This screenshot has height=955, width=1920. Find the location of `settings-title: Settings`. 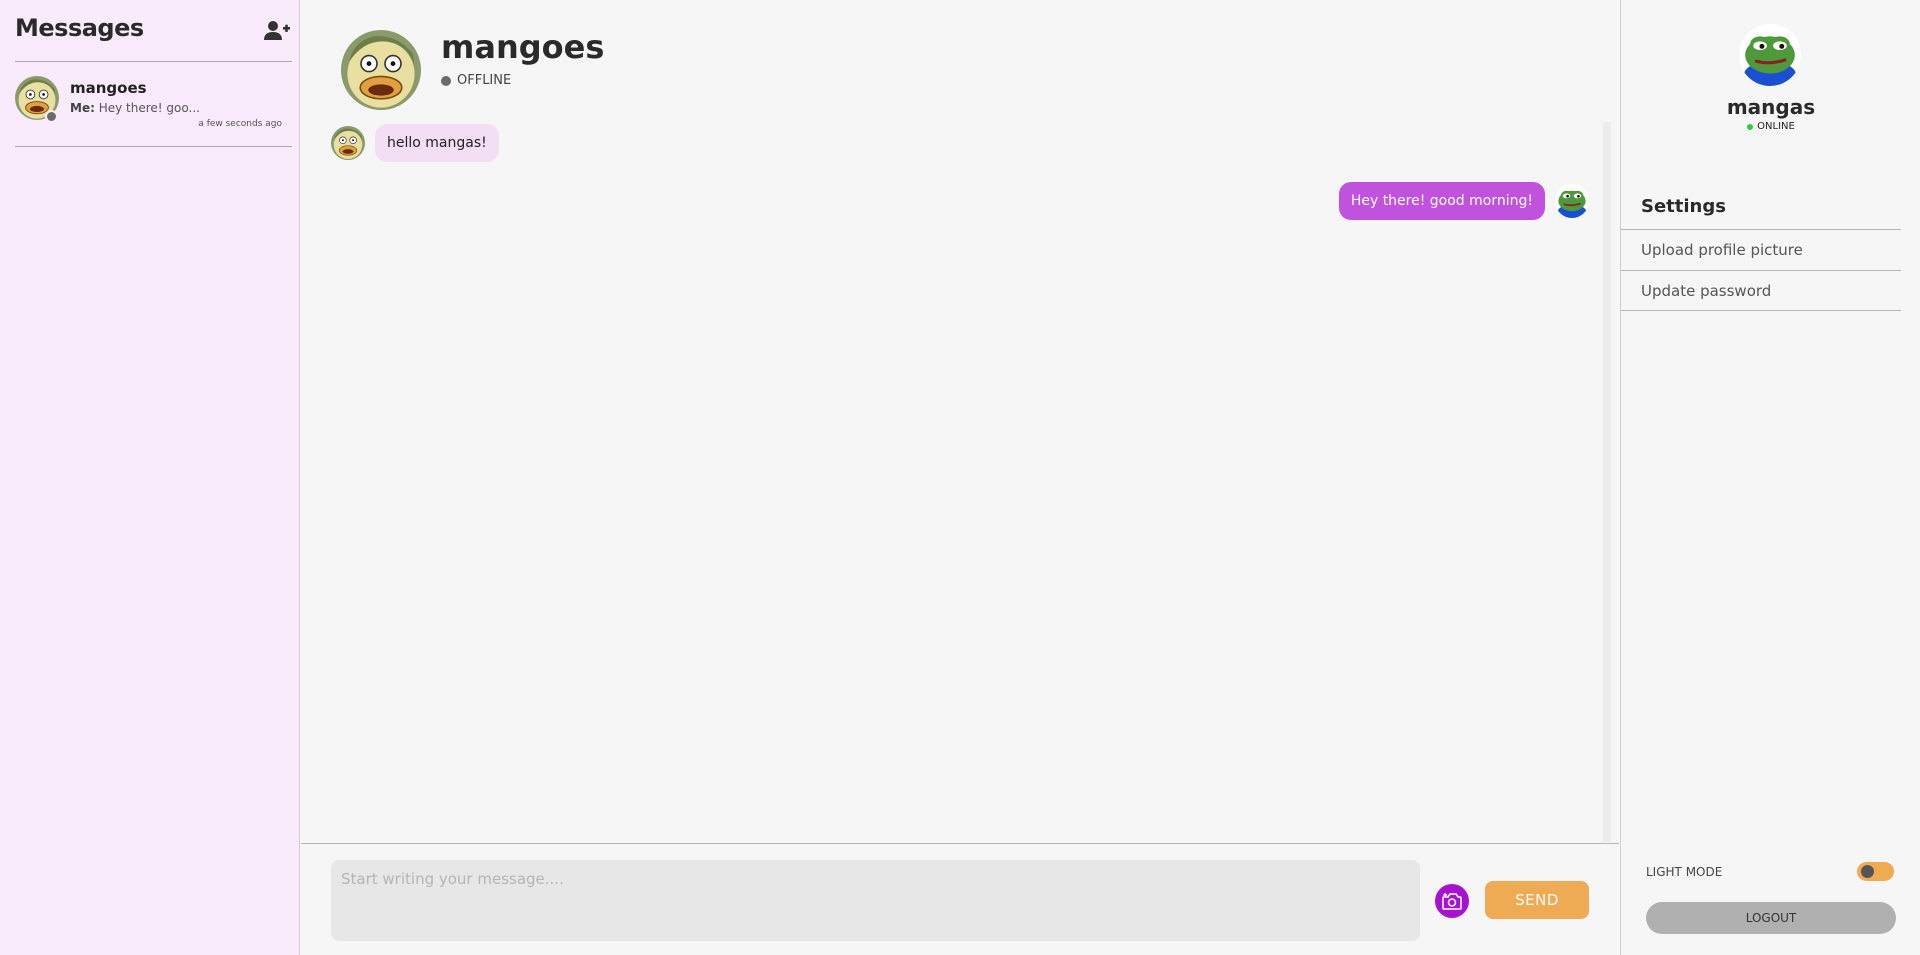

settings-title: Settings is located at coordinates (1683, 206).